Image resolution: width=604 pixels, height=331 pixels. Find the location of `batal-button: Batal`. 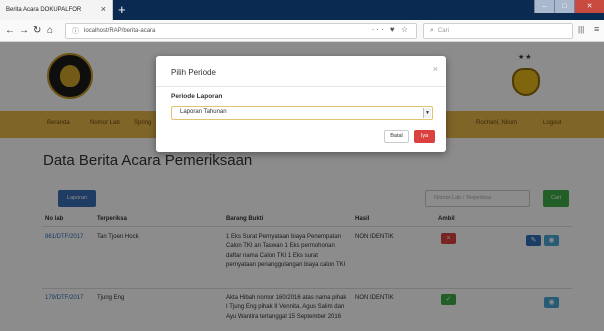

batal-button: Batal is located at coordinates (396, 136).